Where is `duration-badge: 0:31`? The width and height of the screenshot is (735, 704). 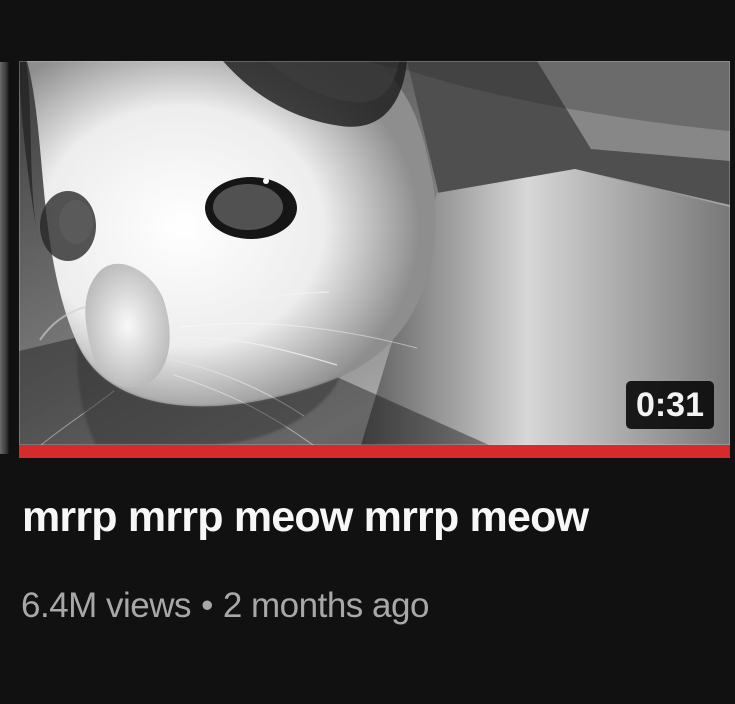 duration-badge: 0:31 is located at coordinates (669, 405).